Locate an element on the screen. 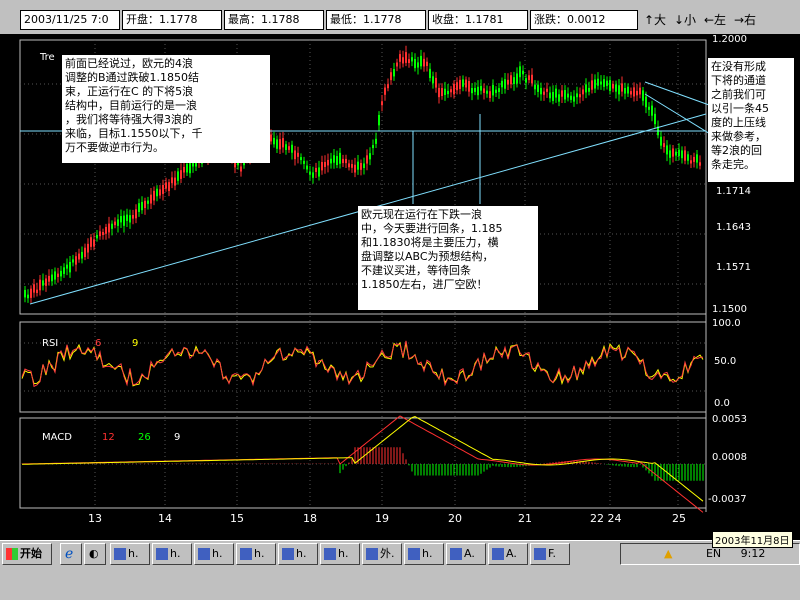 This screenshot has height=600, width=800. start-button: 开始 is located at coordinates (27, 554).